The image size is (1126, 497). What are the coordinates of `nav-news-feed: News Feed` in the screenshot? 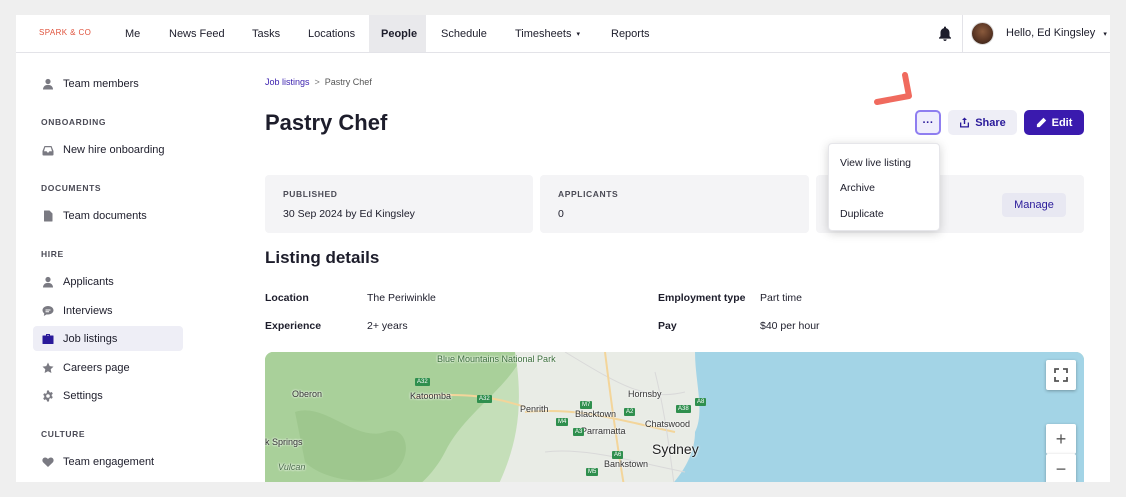 It's located at (197, 33).